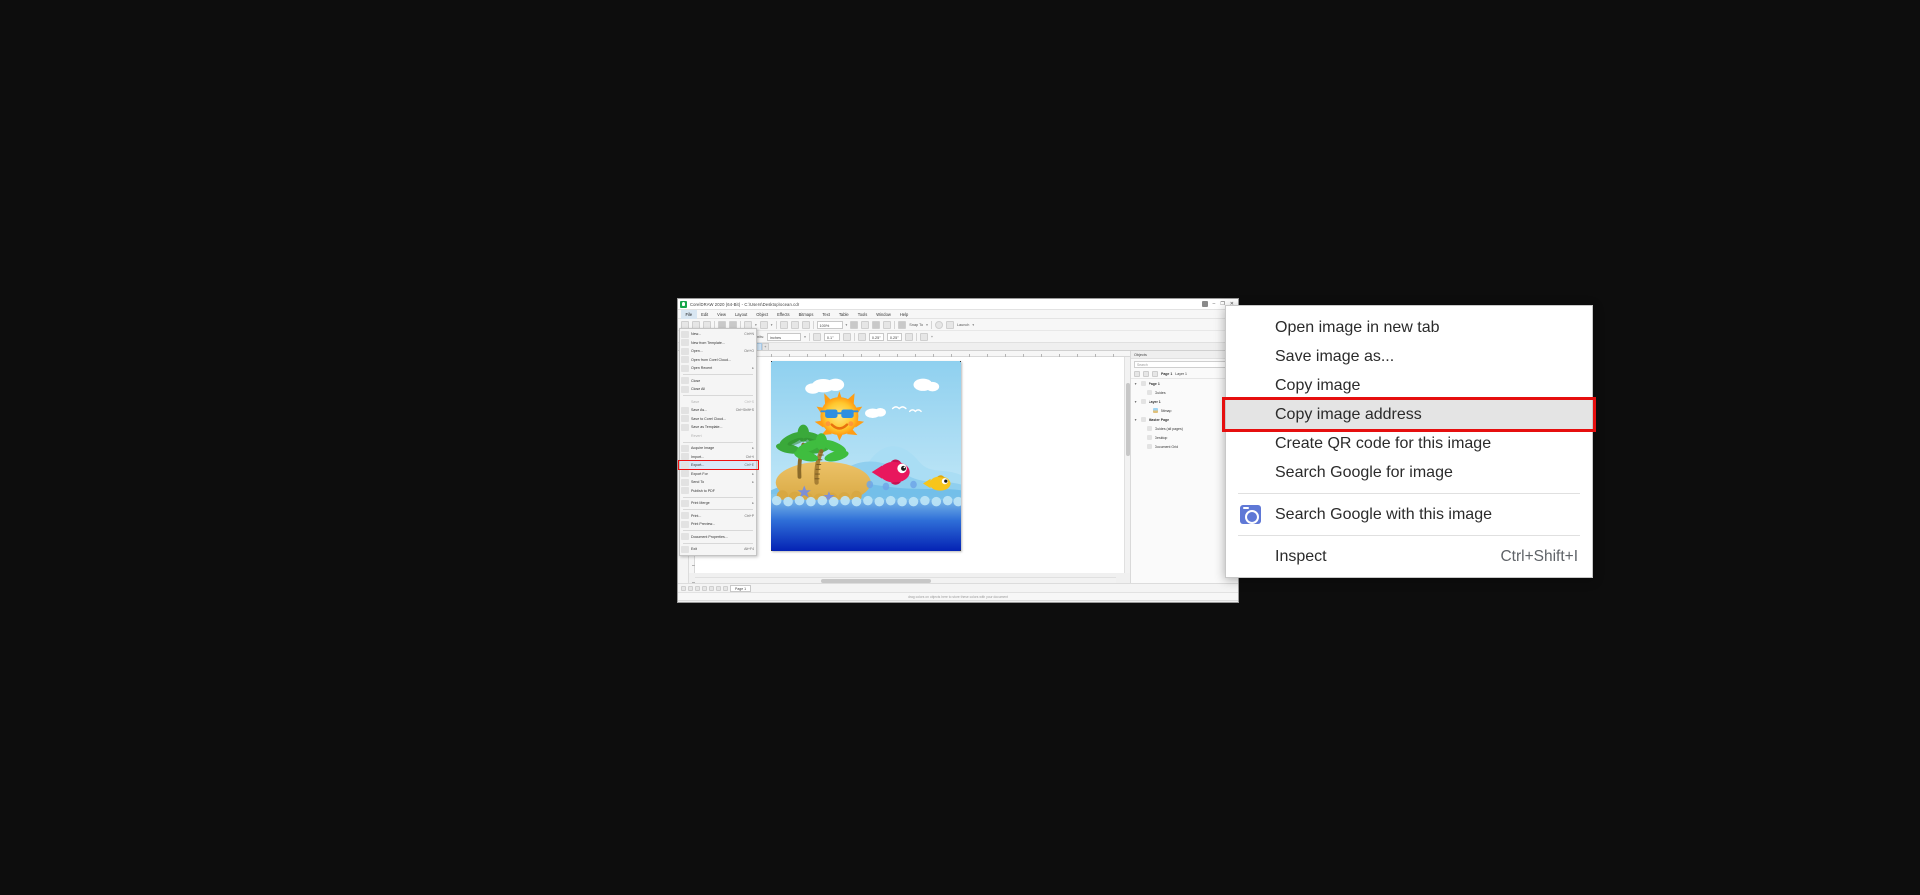  Describe the element at coordinates (1184, 428) in the screenshot. I see `object-tree-row: Guides (all pages)` at that location.